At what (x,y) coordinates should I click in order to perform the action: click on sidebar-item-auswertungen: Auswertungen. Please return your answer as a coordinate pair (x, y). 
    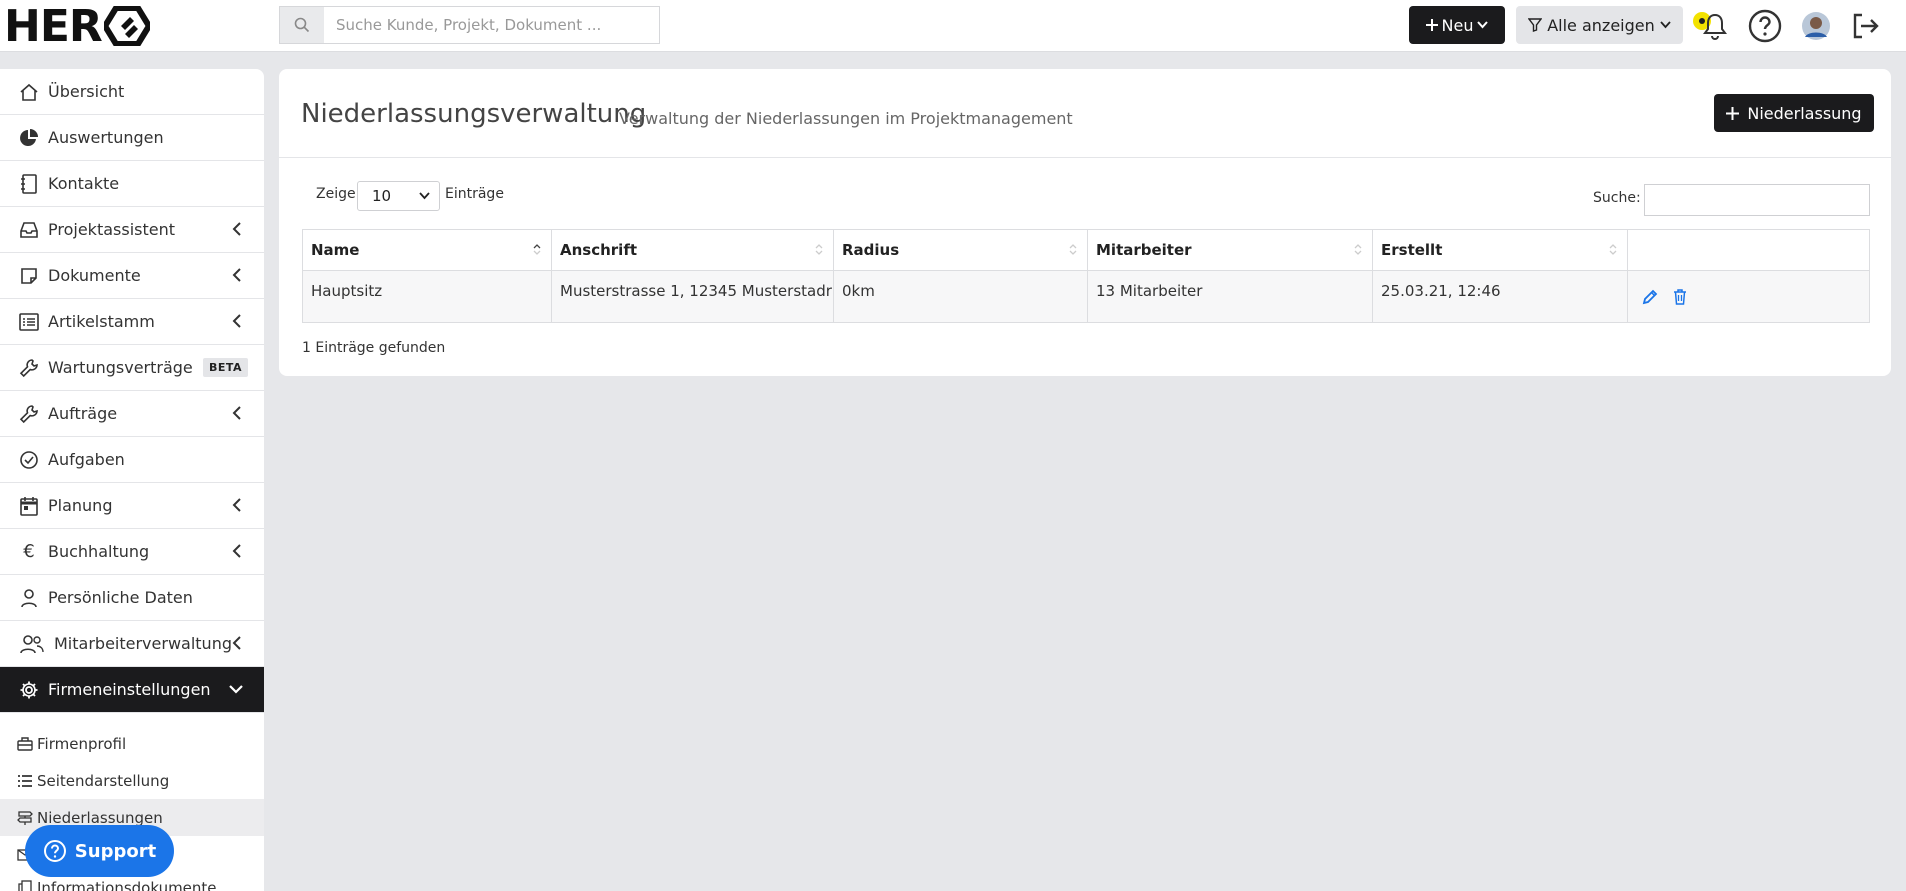
    Looking at the image, I should click on (132, 138).